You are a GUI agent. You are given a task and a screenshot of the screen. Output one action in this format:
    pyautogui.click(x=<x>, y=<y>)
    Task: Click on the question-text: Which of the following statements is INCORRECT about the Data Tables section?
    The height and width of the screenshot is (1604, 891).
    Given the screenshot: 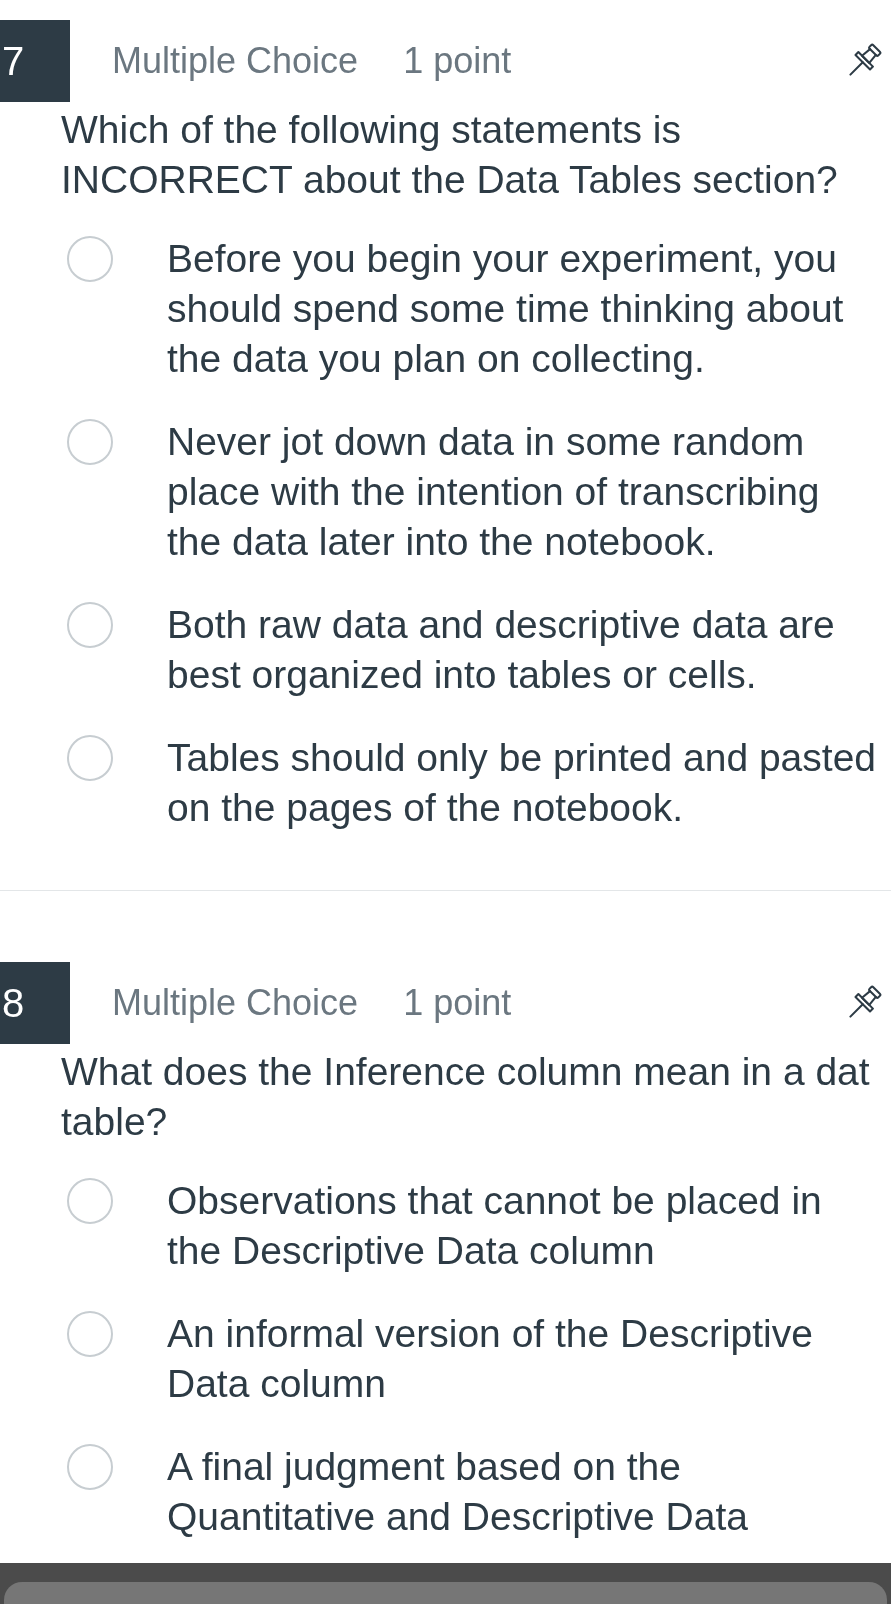 What is the action you would take?
    pyautogui.click(x=449, y=155)
    